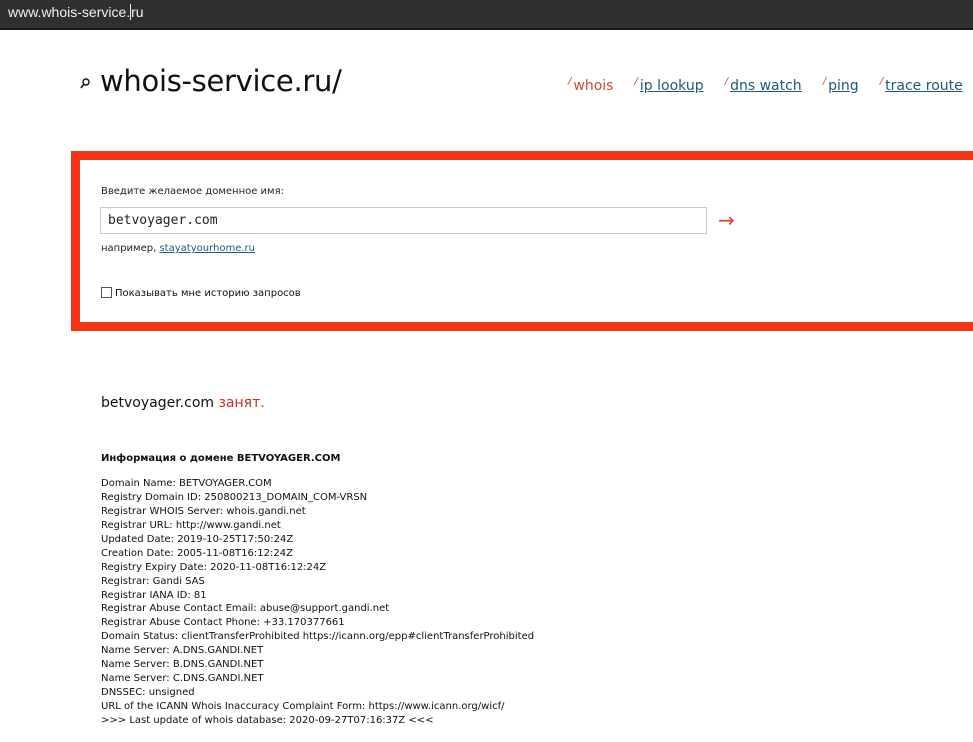  What do you see at coordinates (207, 248) in the screenshot?
I see `example-link: stayatyourhome.ru` at bounding box center [207, 248].